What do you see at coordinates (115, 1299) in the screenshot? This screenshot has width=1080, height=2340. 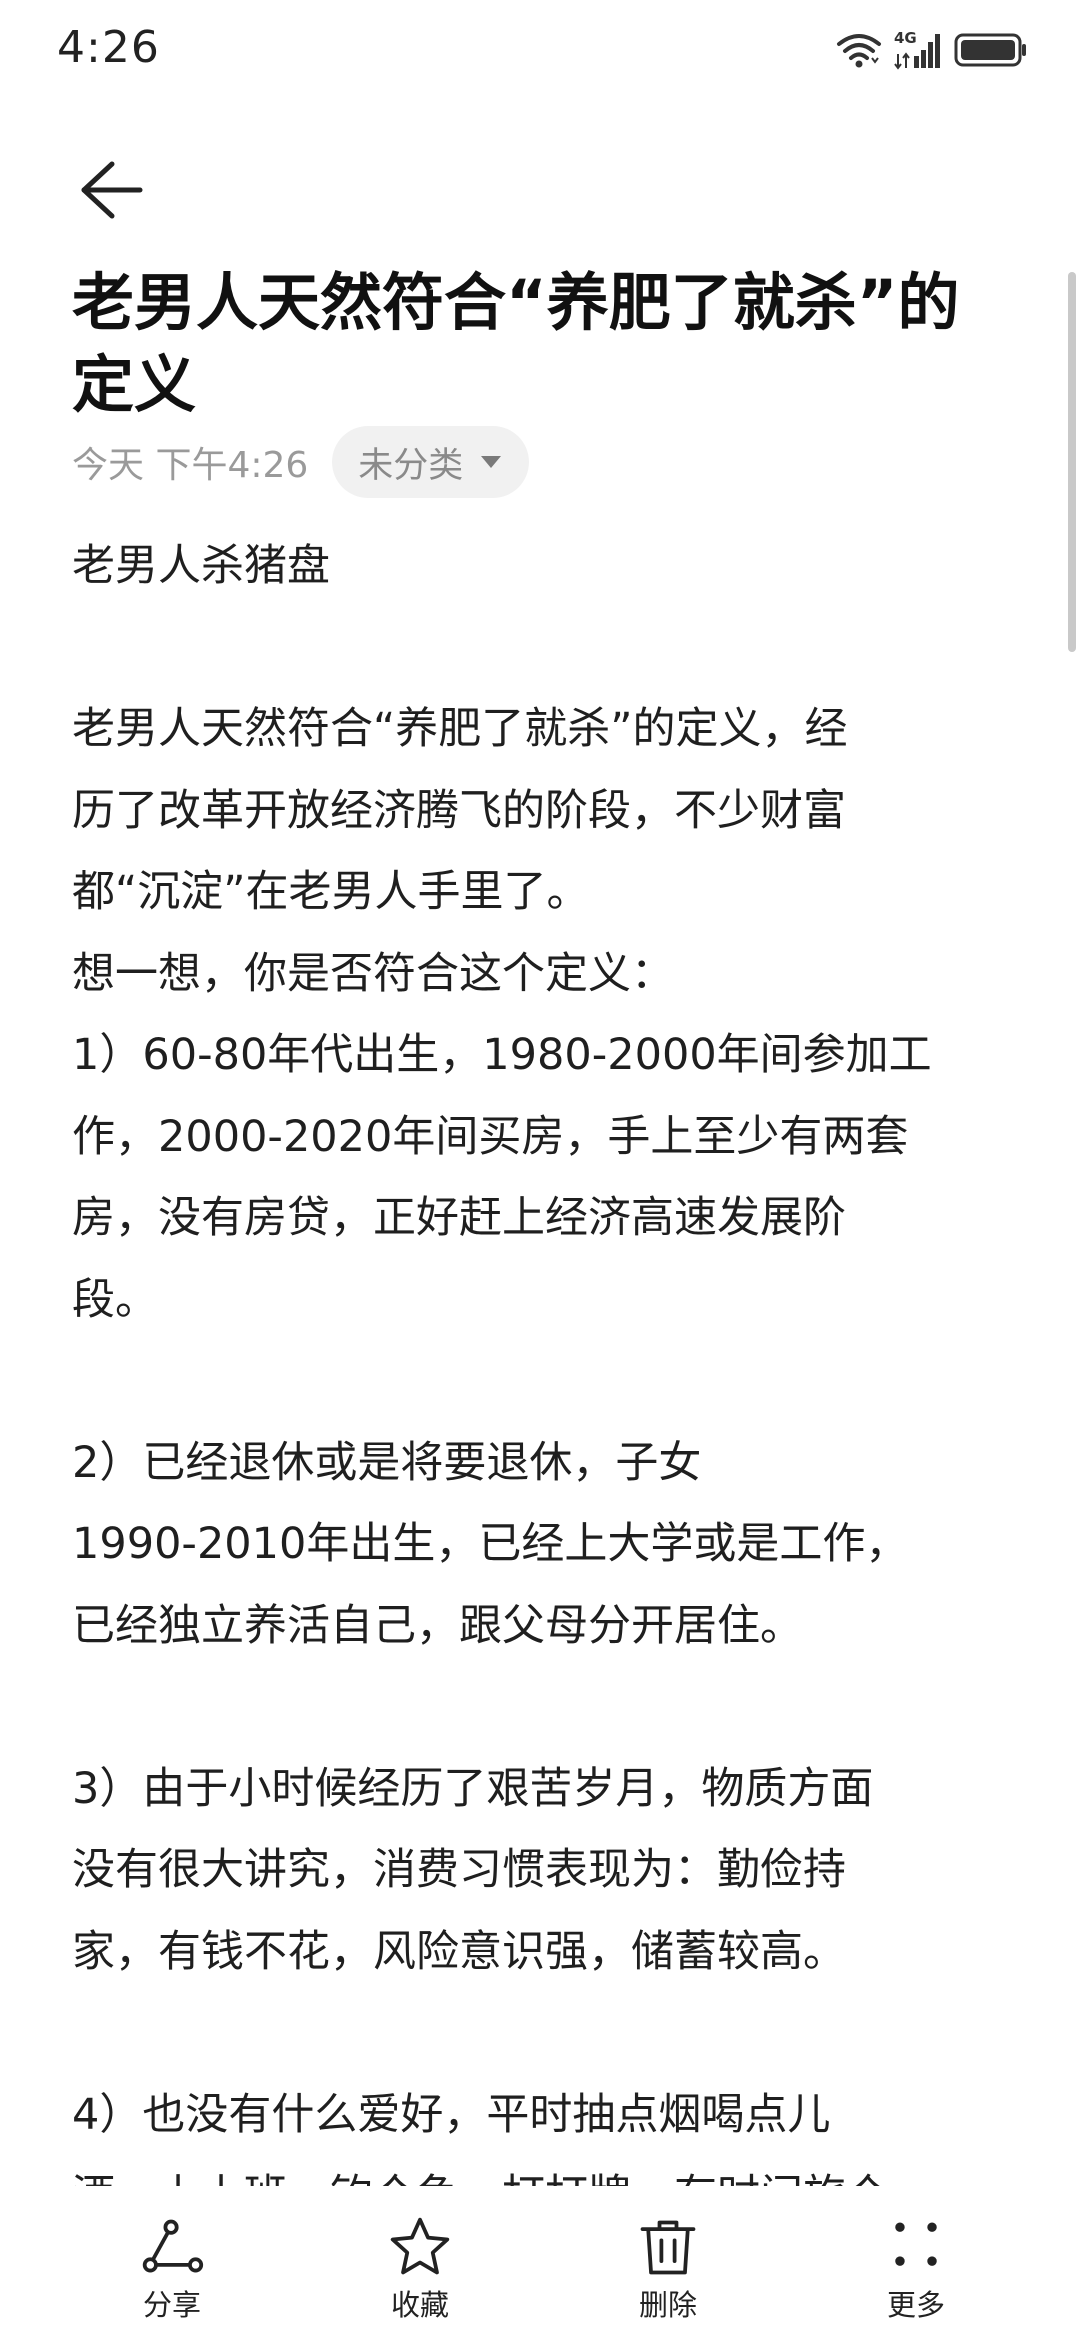 I see `note-body-line: 段。` at bounding box center [115, 1299].